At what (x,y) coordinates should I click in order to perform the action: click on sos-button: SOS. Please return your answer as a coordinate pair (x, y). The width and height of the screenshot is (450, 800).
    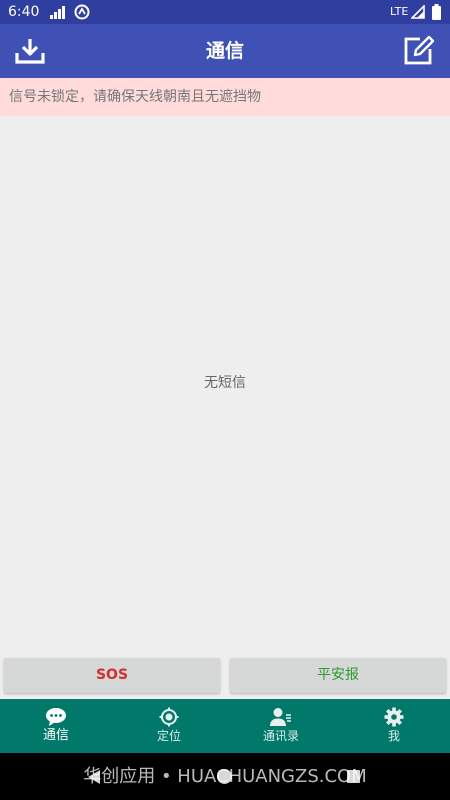
    Looking at the image, I should click on (112, 675).